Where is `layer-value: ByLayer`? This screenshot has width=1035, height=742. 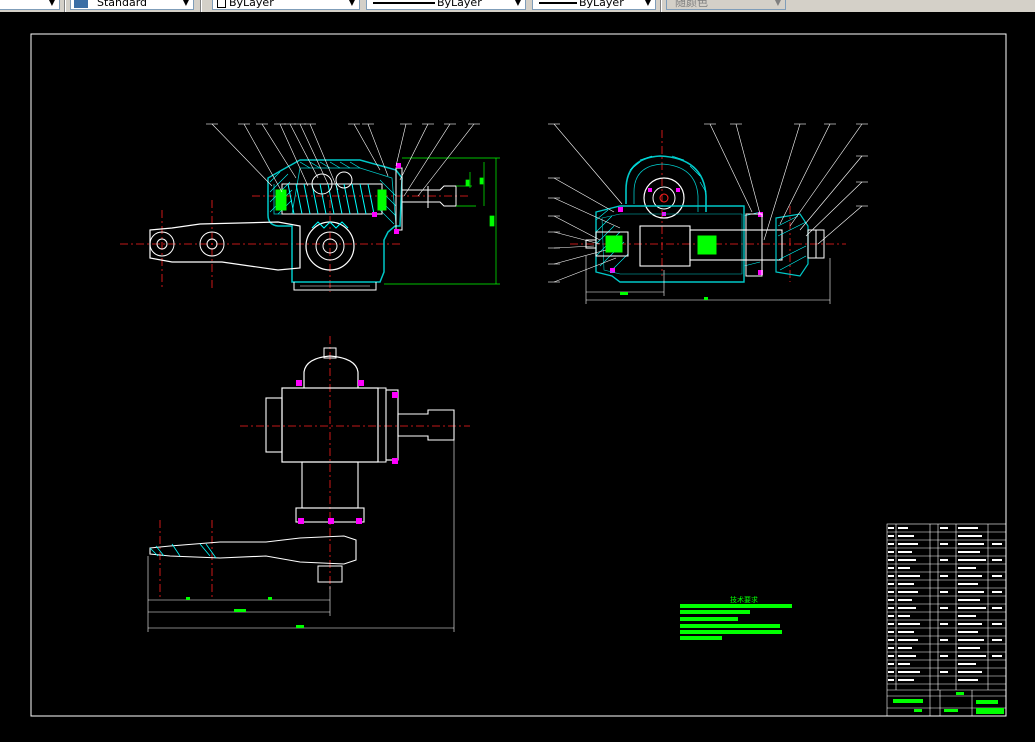
layer-value: ByLayer is located at coordinates (251, 4).